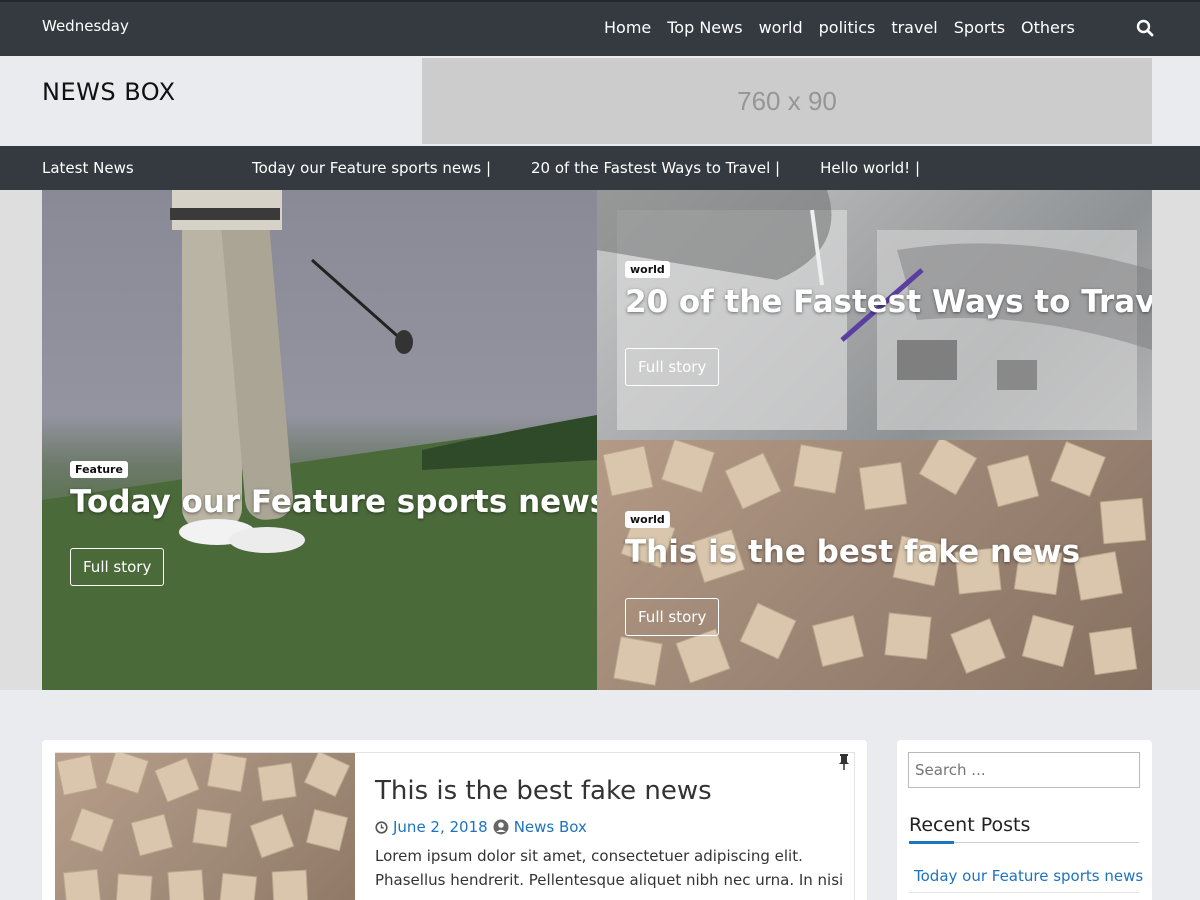  What do you see at coordinates (333, 502) in the screenshot?
I see `hero-feature-title: Today our Feature sports news` at bounding box center [333, 502].